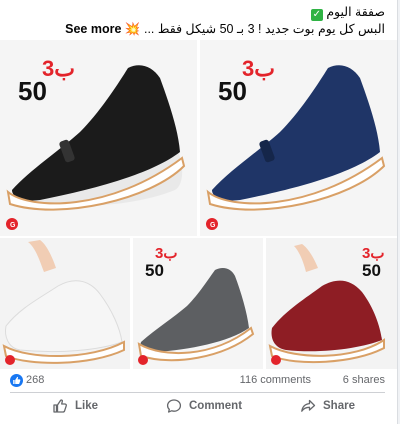 Image resolution: width=400 pixels, height=424 pixels. What do you see at coordinates (93, 29) in the screenshot?
I see `see-more-link: See more` at bounding box center [93, 29].